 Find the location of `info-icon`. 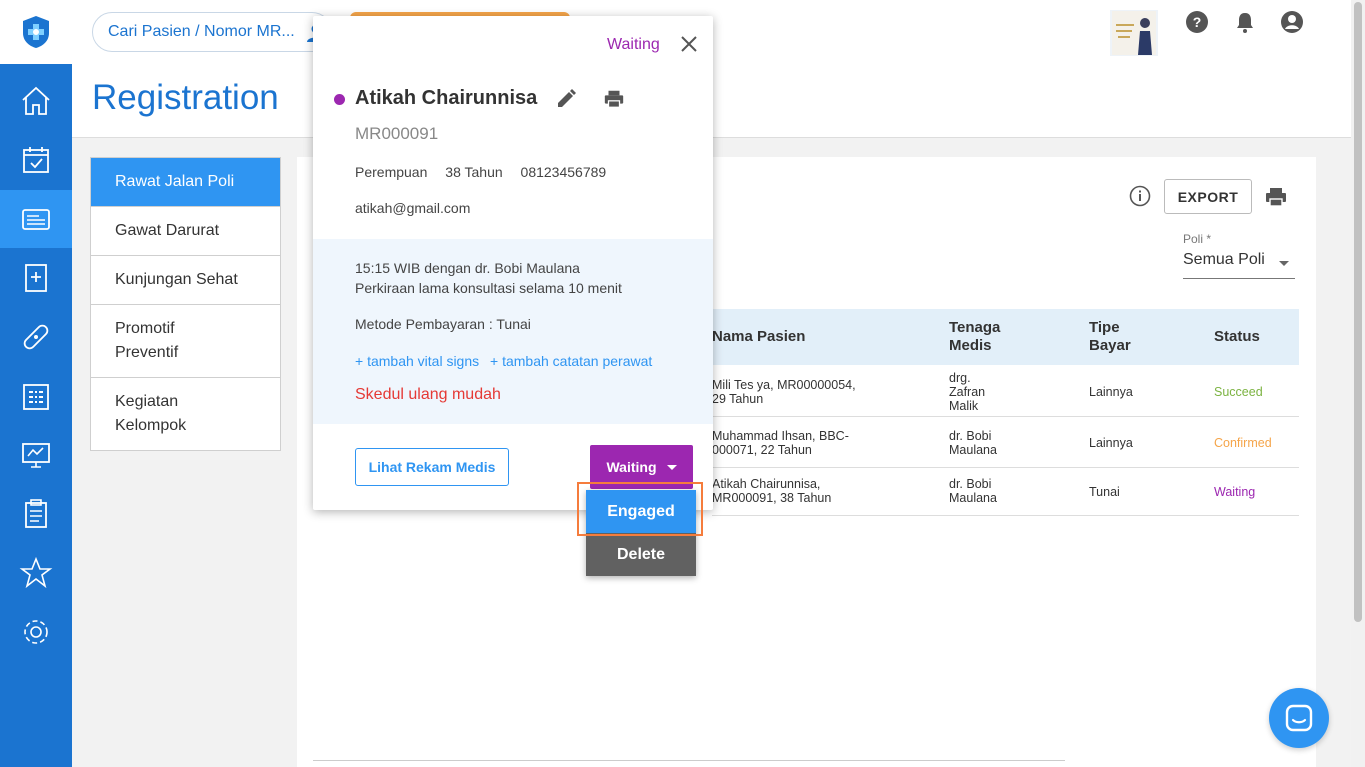

info-icon is located at coordinates (1140, 196).